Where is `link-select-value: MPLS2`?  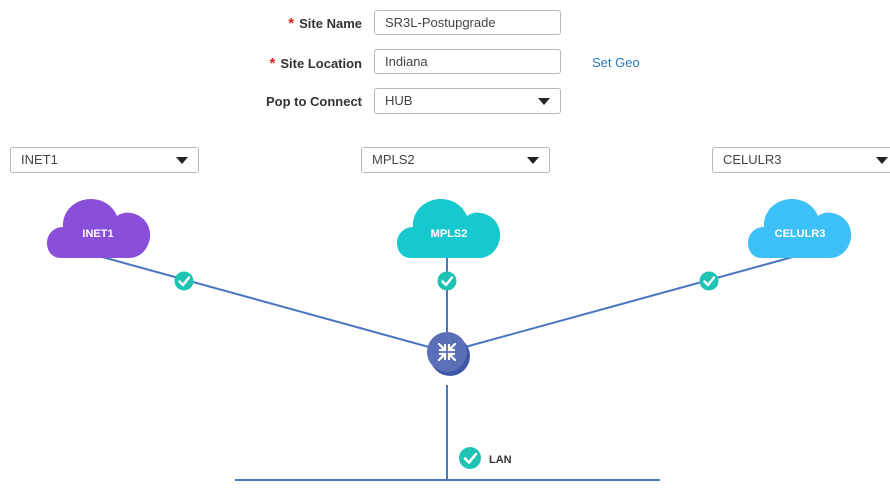 link-select-value: MPLS2 is located at coordinates (393, 159).